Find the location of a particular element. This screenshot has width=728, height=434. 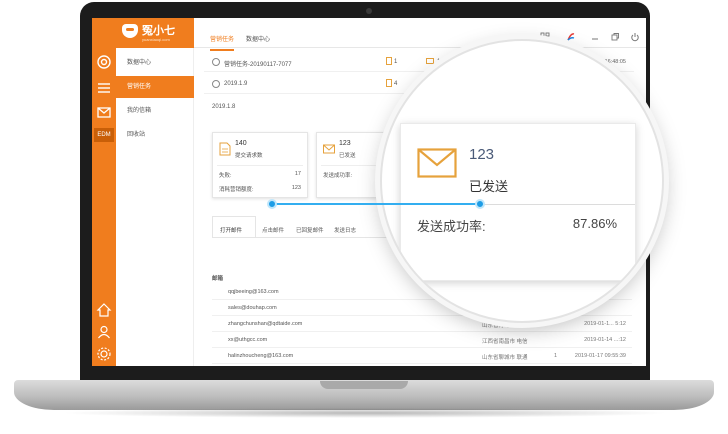

row-email: qqjbeeing@163.com is located at coordinates (253, 292).